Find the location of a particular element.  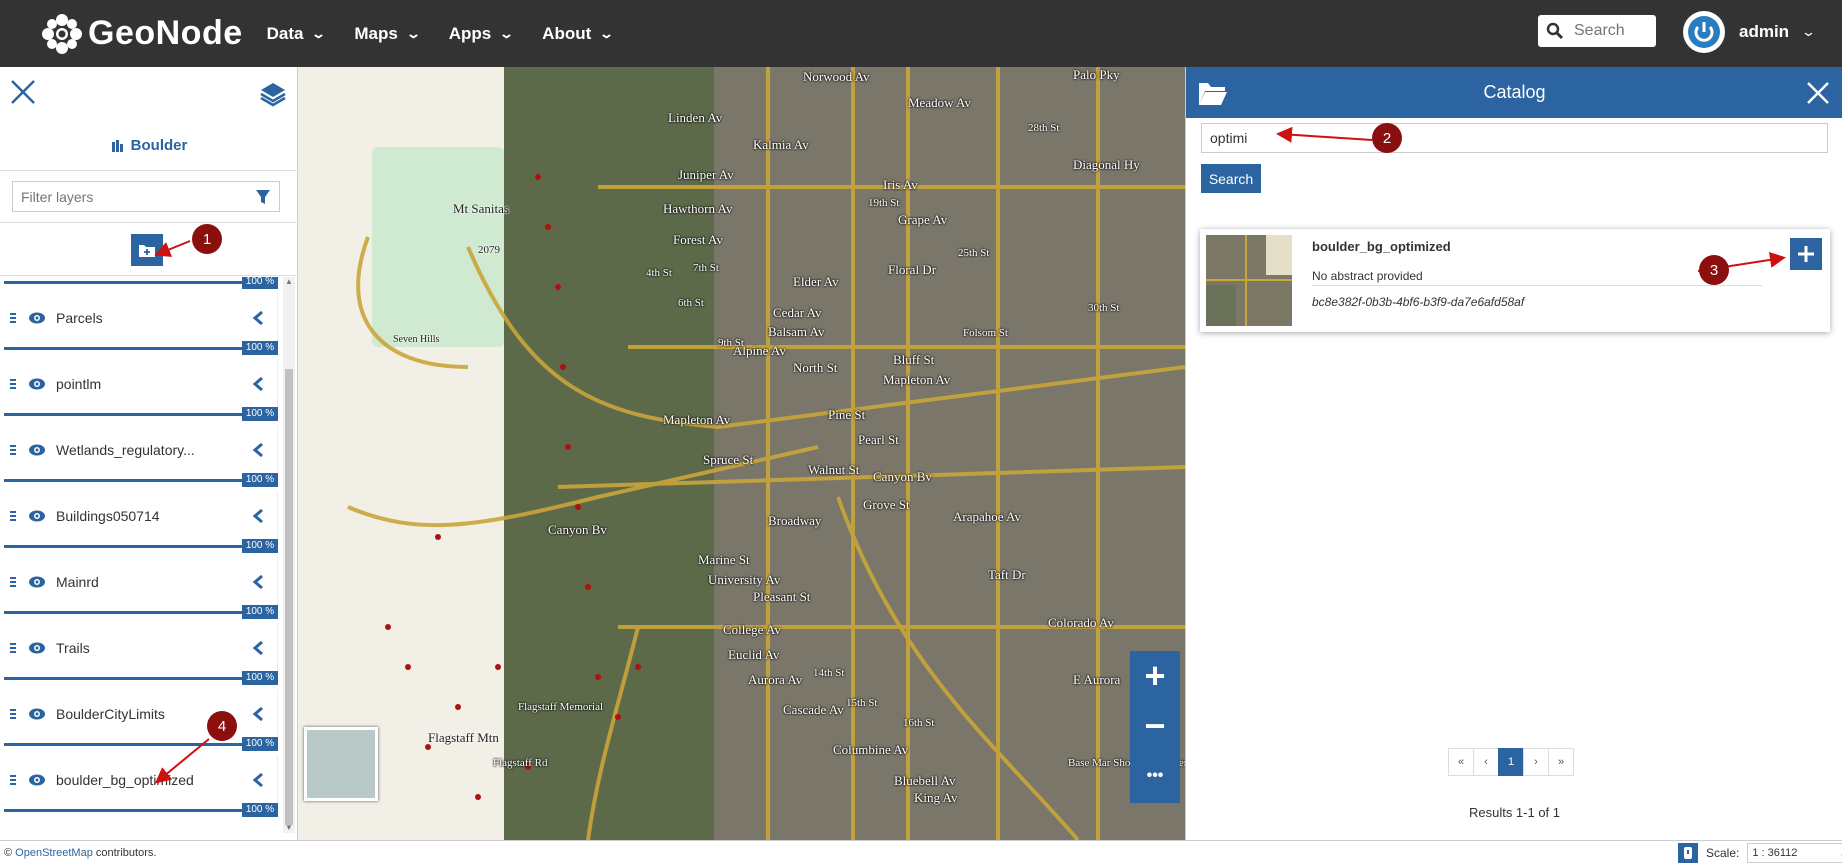

layer-row: Trails 100 % is located at coordinates (141, 656).